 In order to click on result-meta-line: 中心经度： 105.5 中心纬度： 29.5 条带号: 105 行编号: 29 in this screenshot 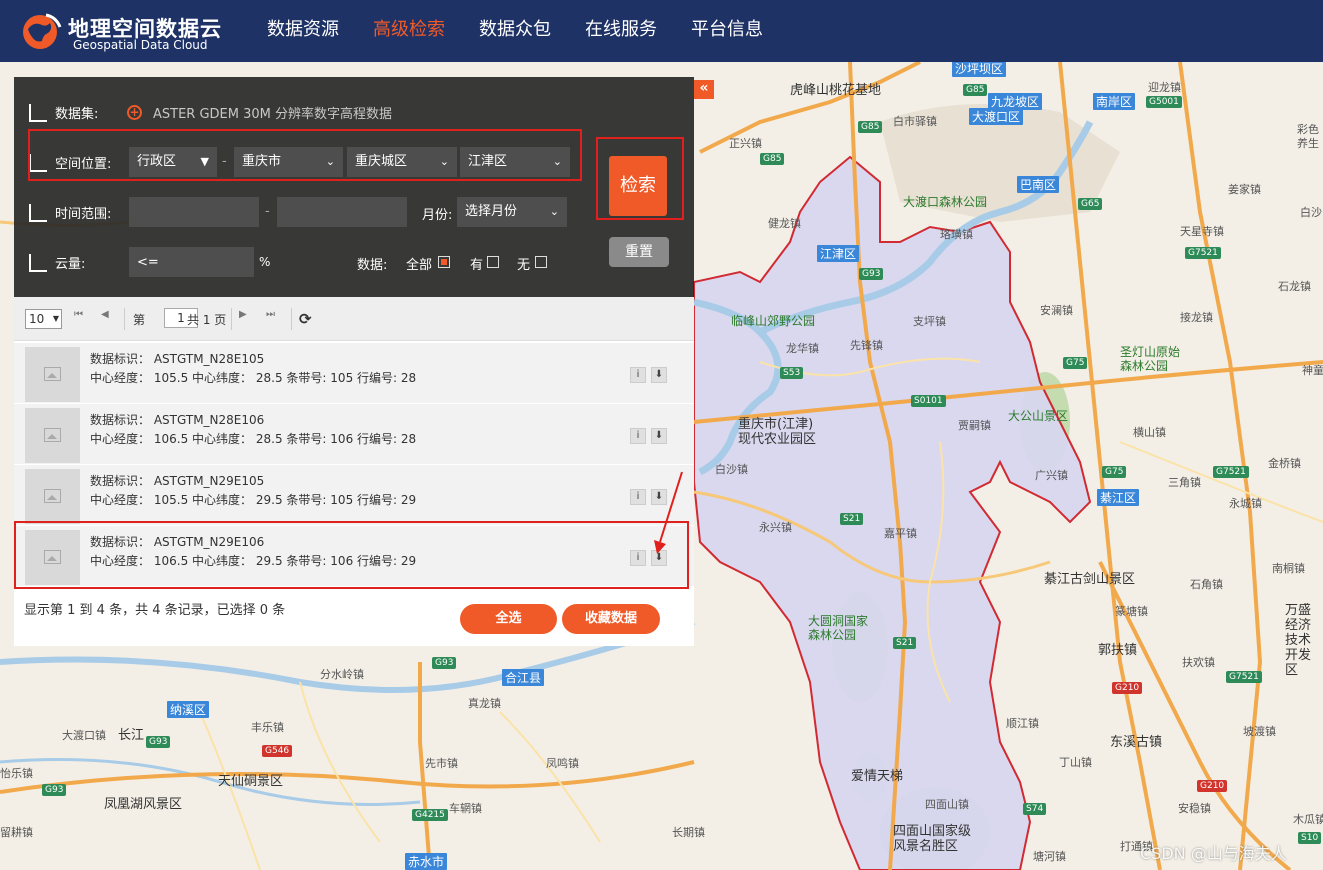, I will do `click(253, 499)`.